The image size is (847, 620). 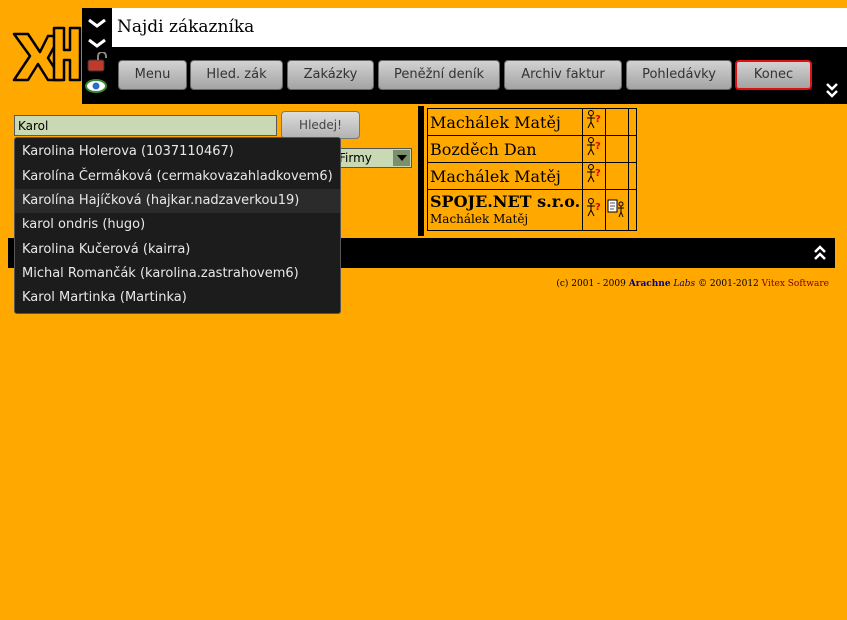 I want to click on autocomplete-item: Karolina Kučerová (kairra), so click(x=177, y=250).